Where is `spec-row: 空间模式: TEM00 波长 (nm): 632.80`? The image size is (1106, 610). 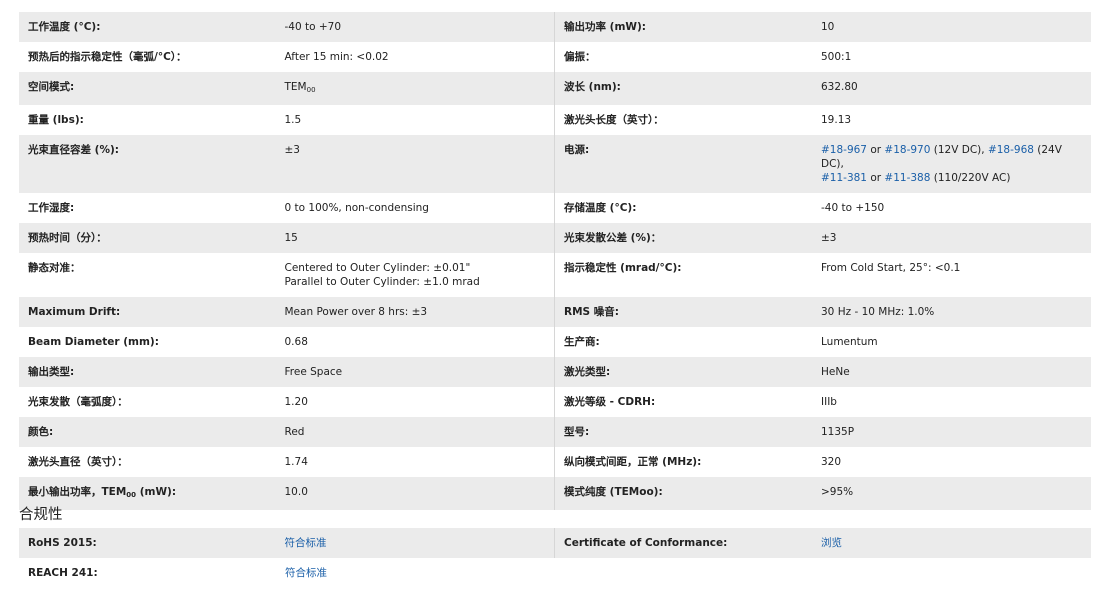 spec-row: 空间模式: TEM00 波长 (nm): 632.80 is located at coordinates (555, 88).